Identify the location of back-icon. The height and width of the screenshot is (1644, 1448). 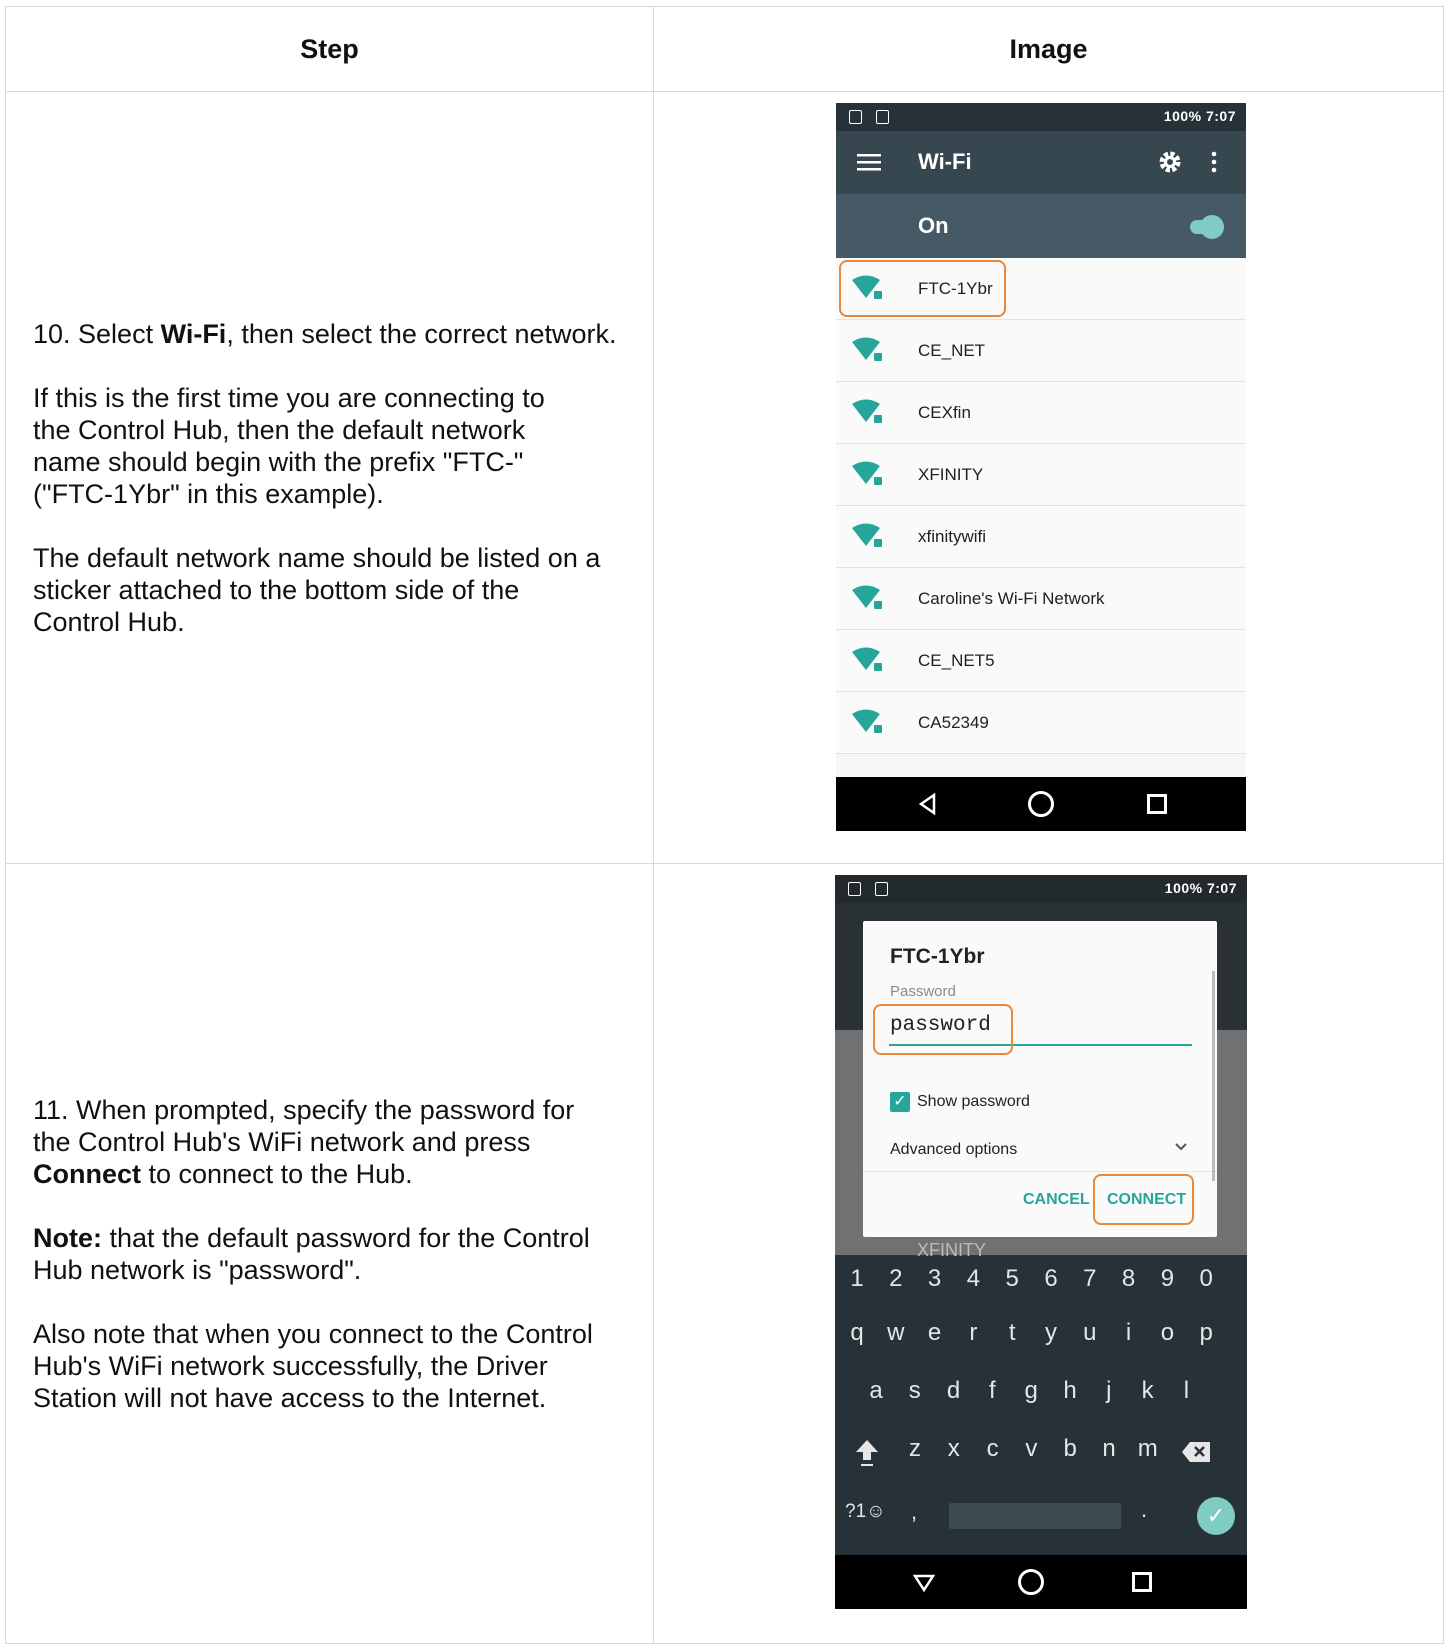
(928, 804).